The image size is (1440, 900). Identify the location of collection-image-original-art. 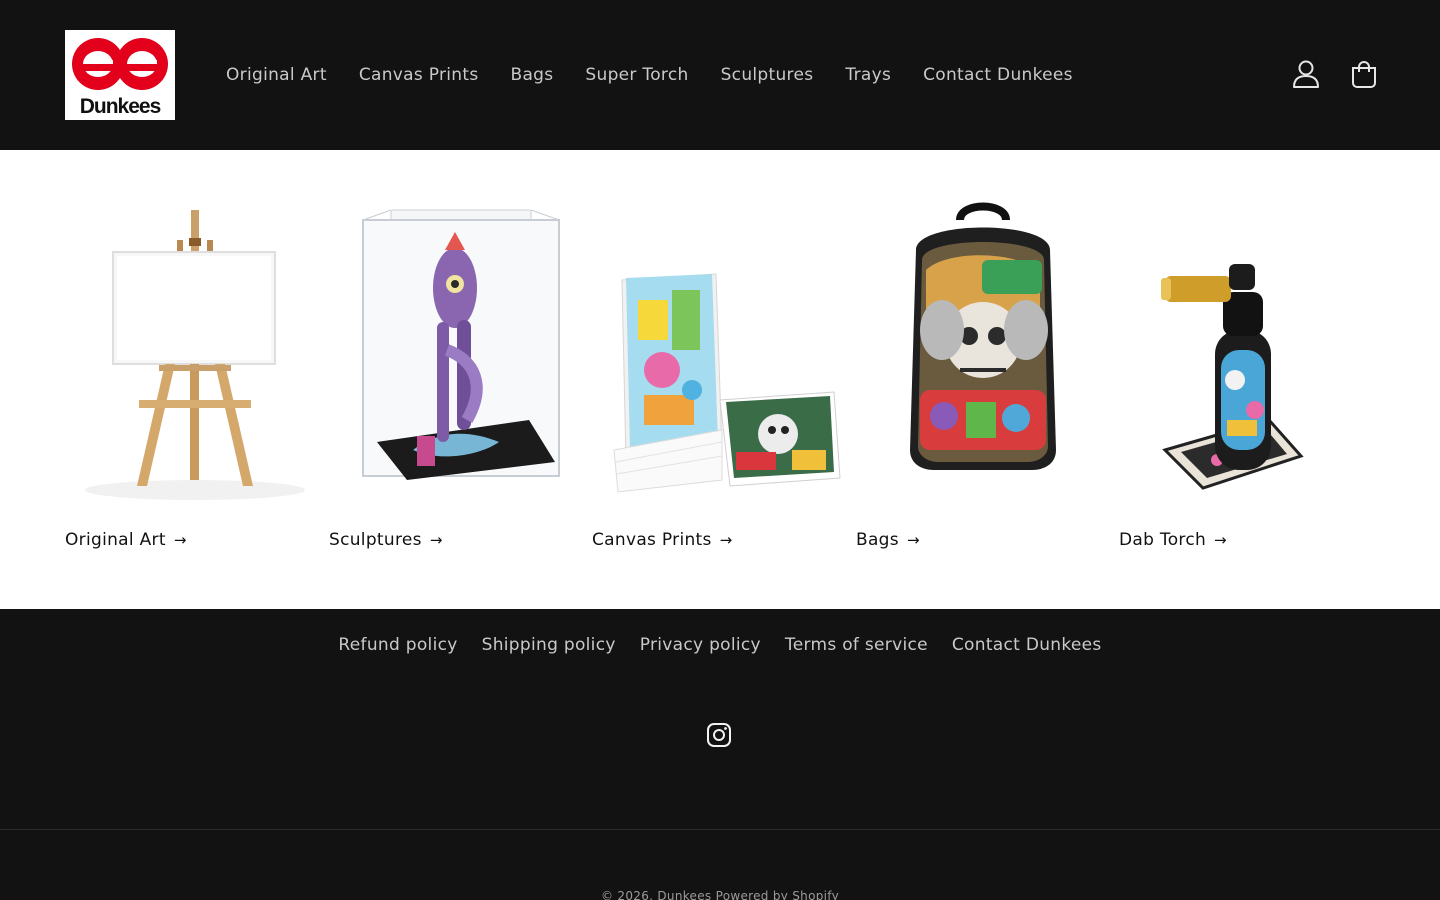
(192, 345).